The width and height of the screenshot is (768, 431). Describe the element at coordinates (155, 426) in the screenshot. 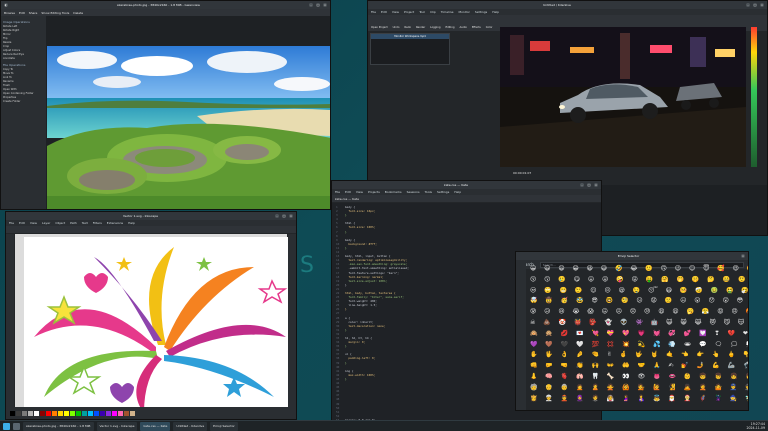

I see `task-kate: kate.css — Kate` at that location.